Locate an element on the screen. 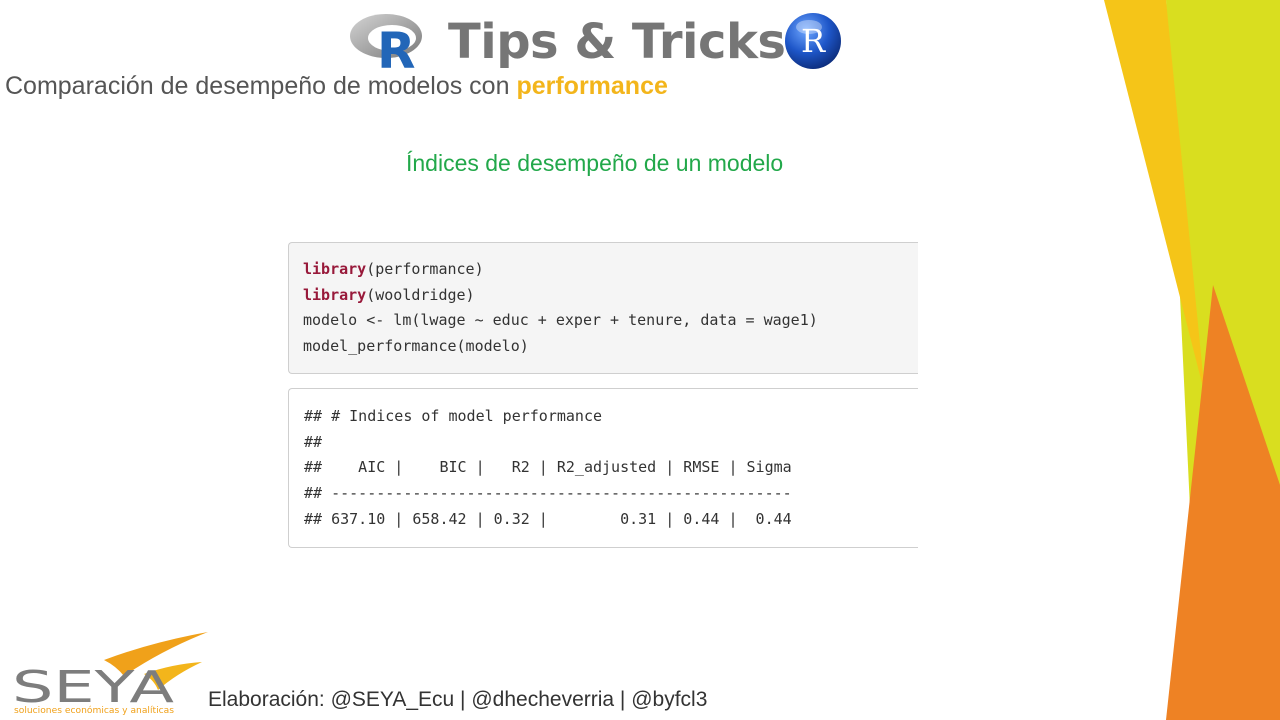 This screenshot has height=720, width=1280. code-line: model_performance(modelo) is located at coordinates (416, 346).